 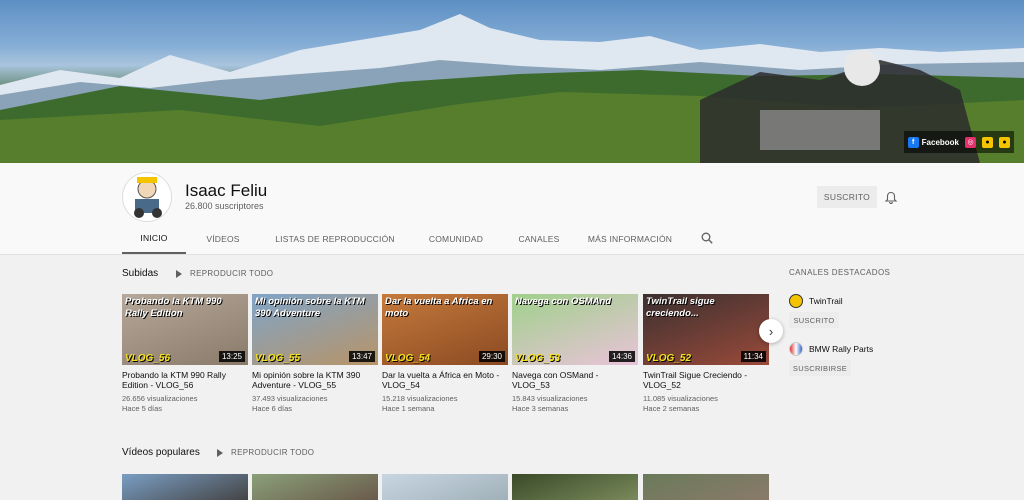 I want to click on video-age: Hace 6 días, so click(x=272, y=408).